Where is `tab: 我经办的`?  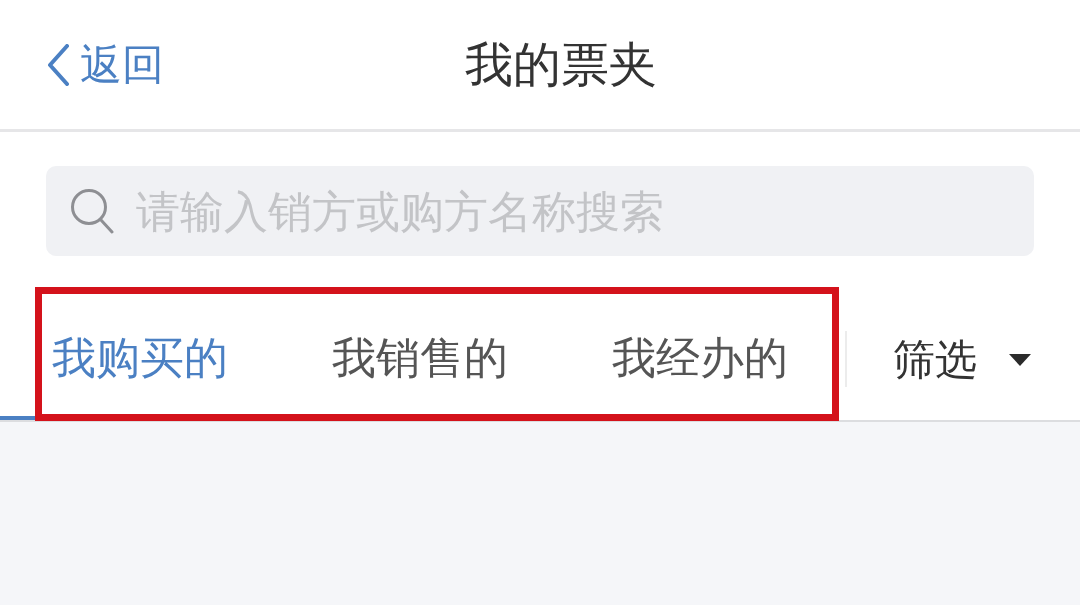
tab: 我经办的 is located at coordinates (700, 358).